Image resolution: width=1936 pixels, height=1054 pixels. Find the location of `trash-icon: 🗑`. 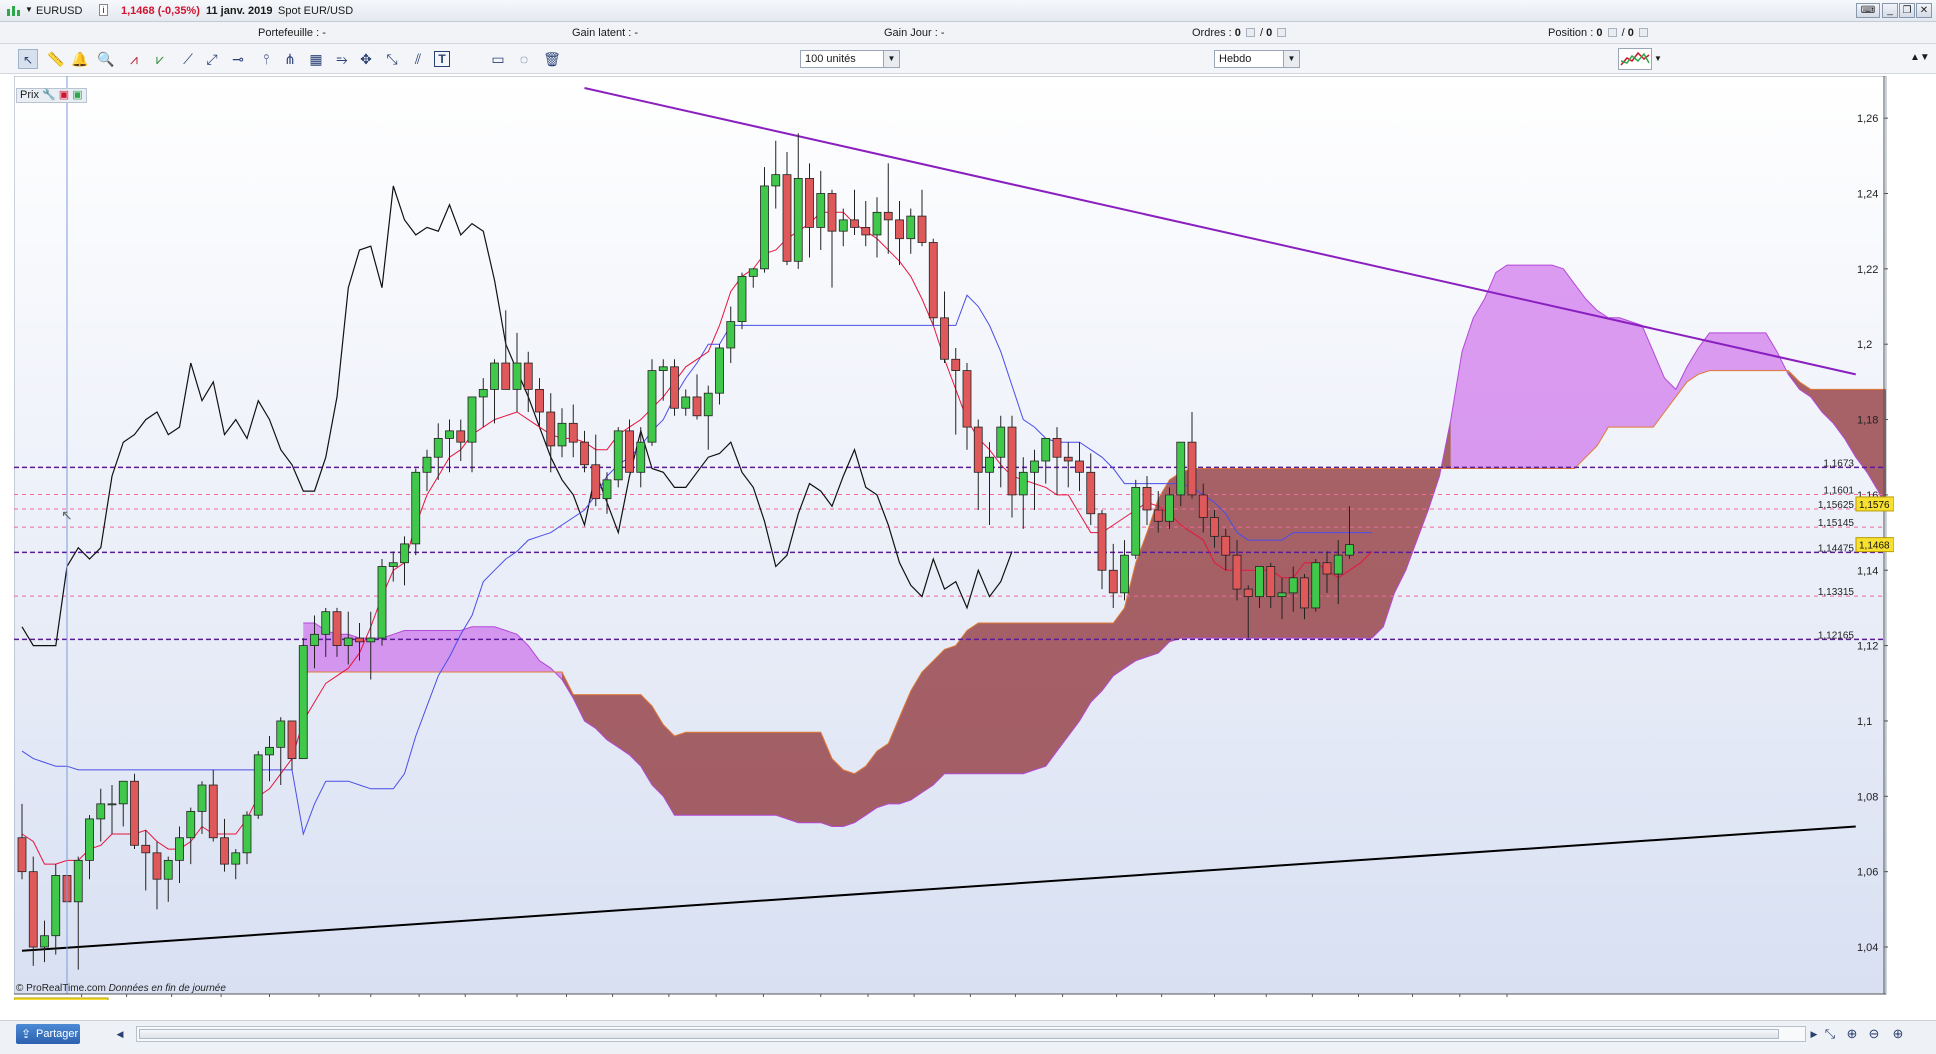

trash-icon: 🗑 is located at coordinates (552, 59).